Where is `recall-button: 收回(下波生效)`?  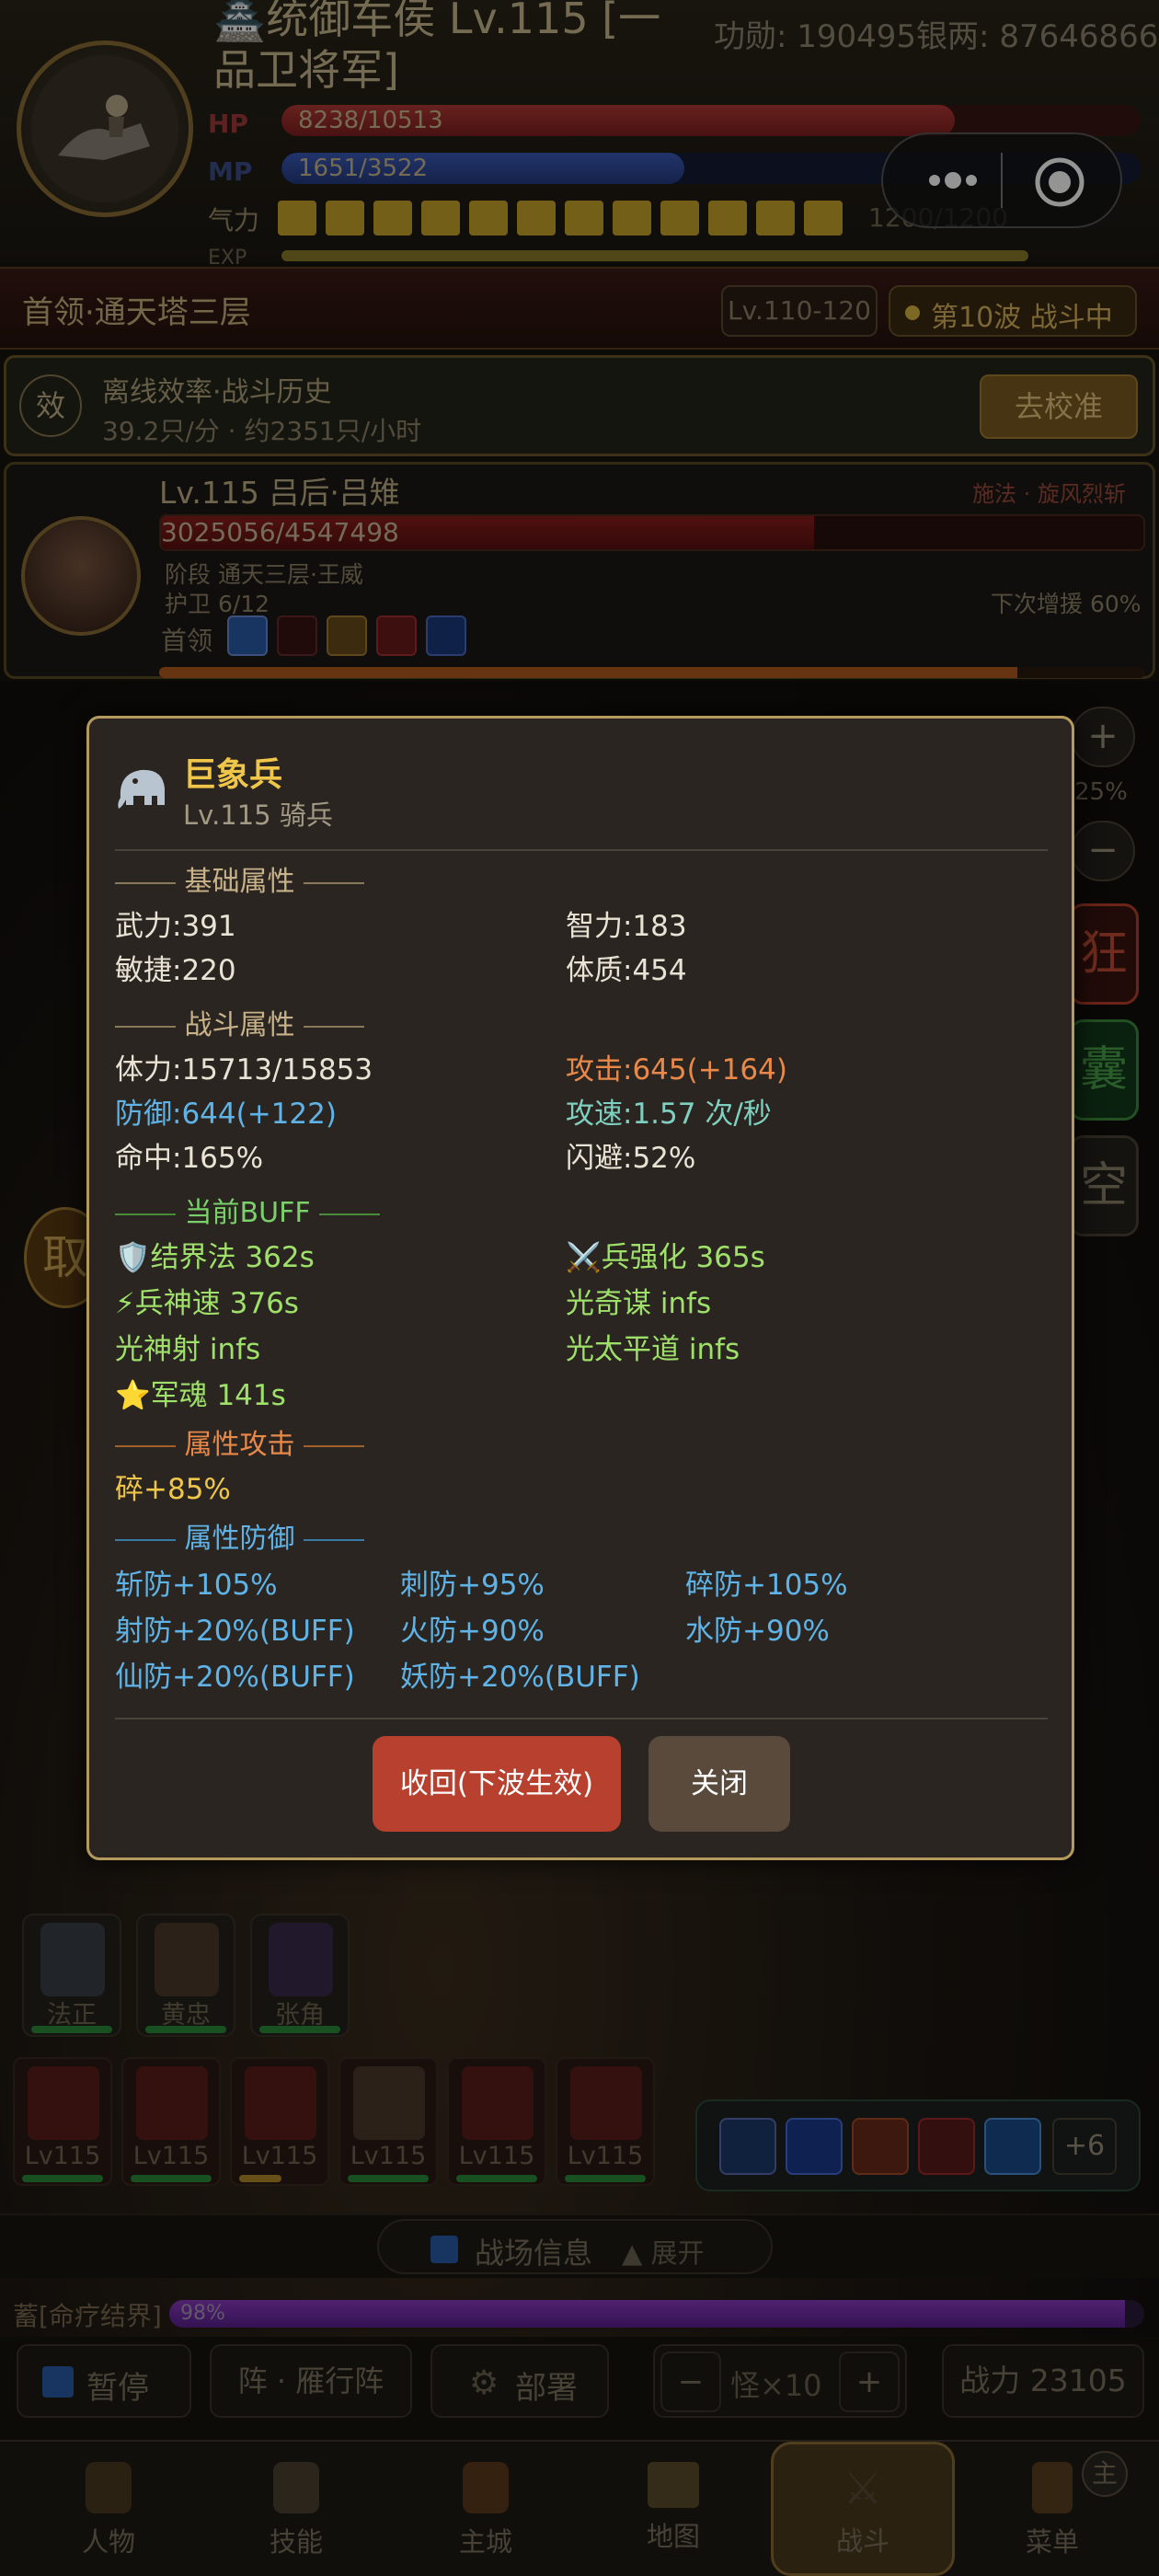 recall-button: 收回(下波生效) is located at coordinates (497, 1784).